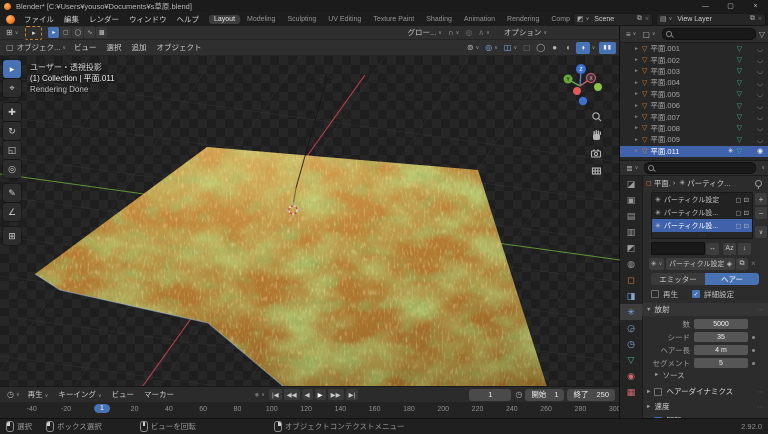 This screenshot has height=434, width=768. Describe the element at coordinates (12, 69) in the screenshot. I see `select-box-tool-button: ▸` at that location.